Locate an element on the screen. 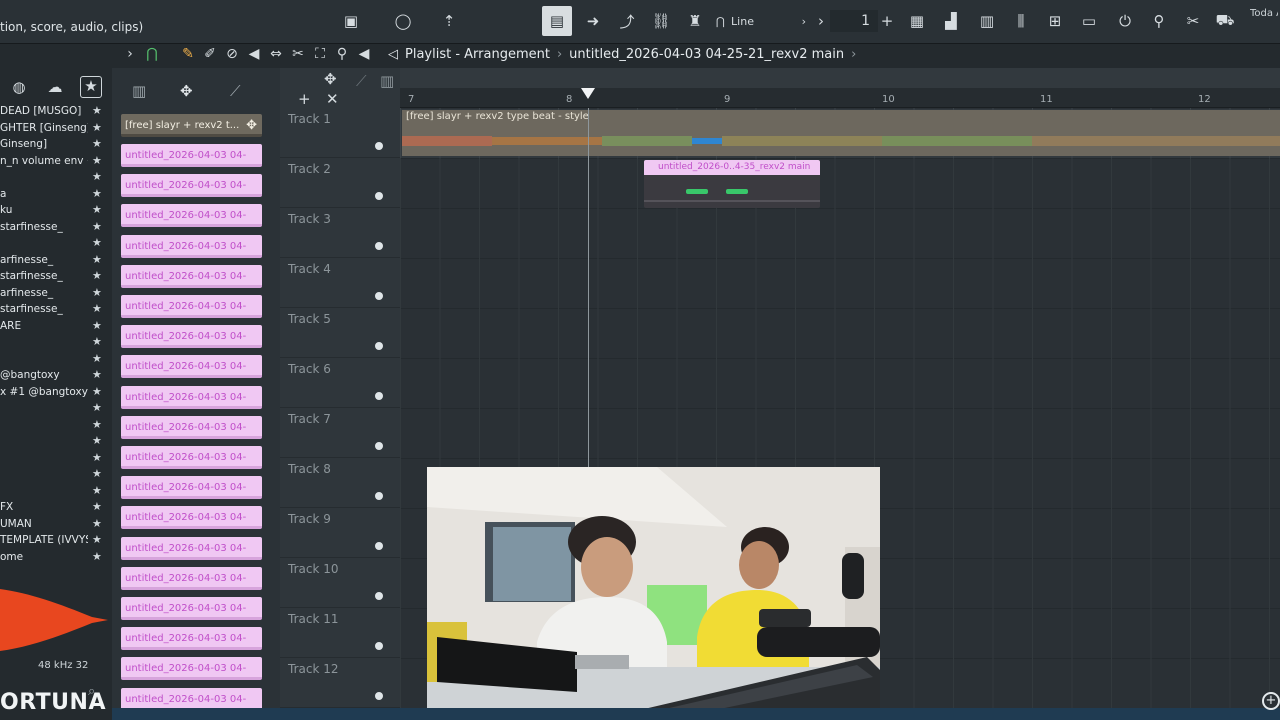 Image resolution: width=1280 pixels, height=720 pixels. browser-item: a ★ is located at coordinates (56, 195).